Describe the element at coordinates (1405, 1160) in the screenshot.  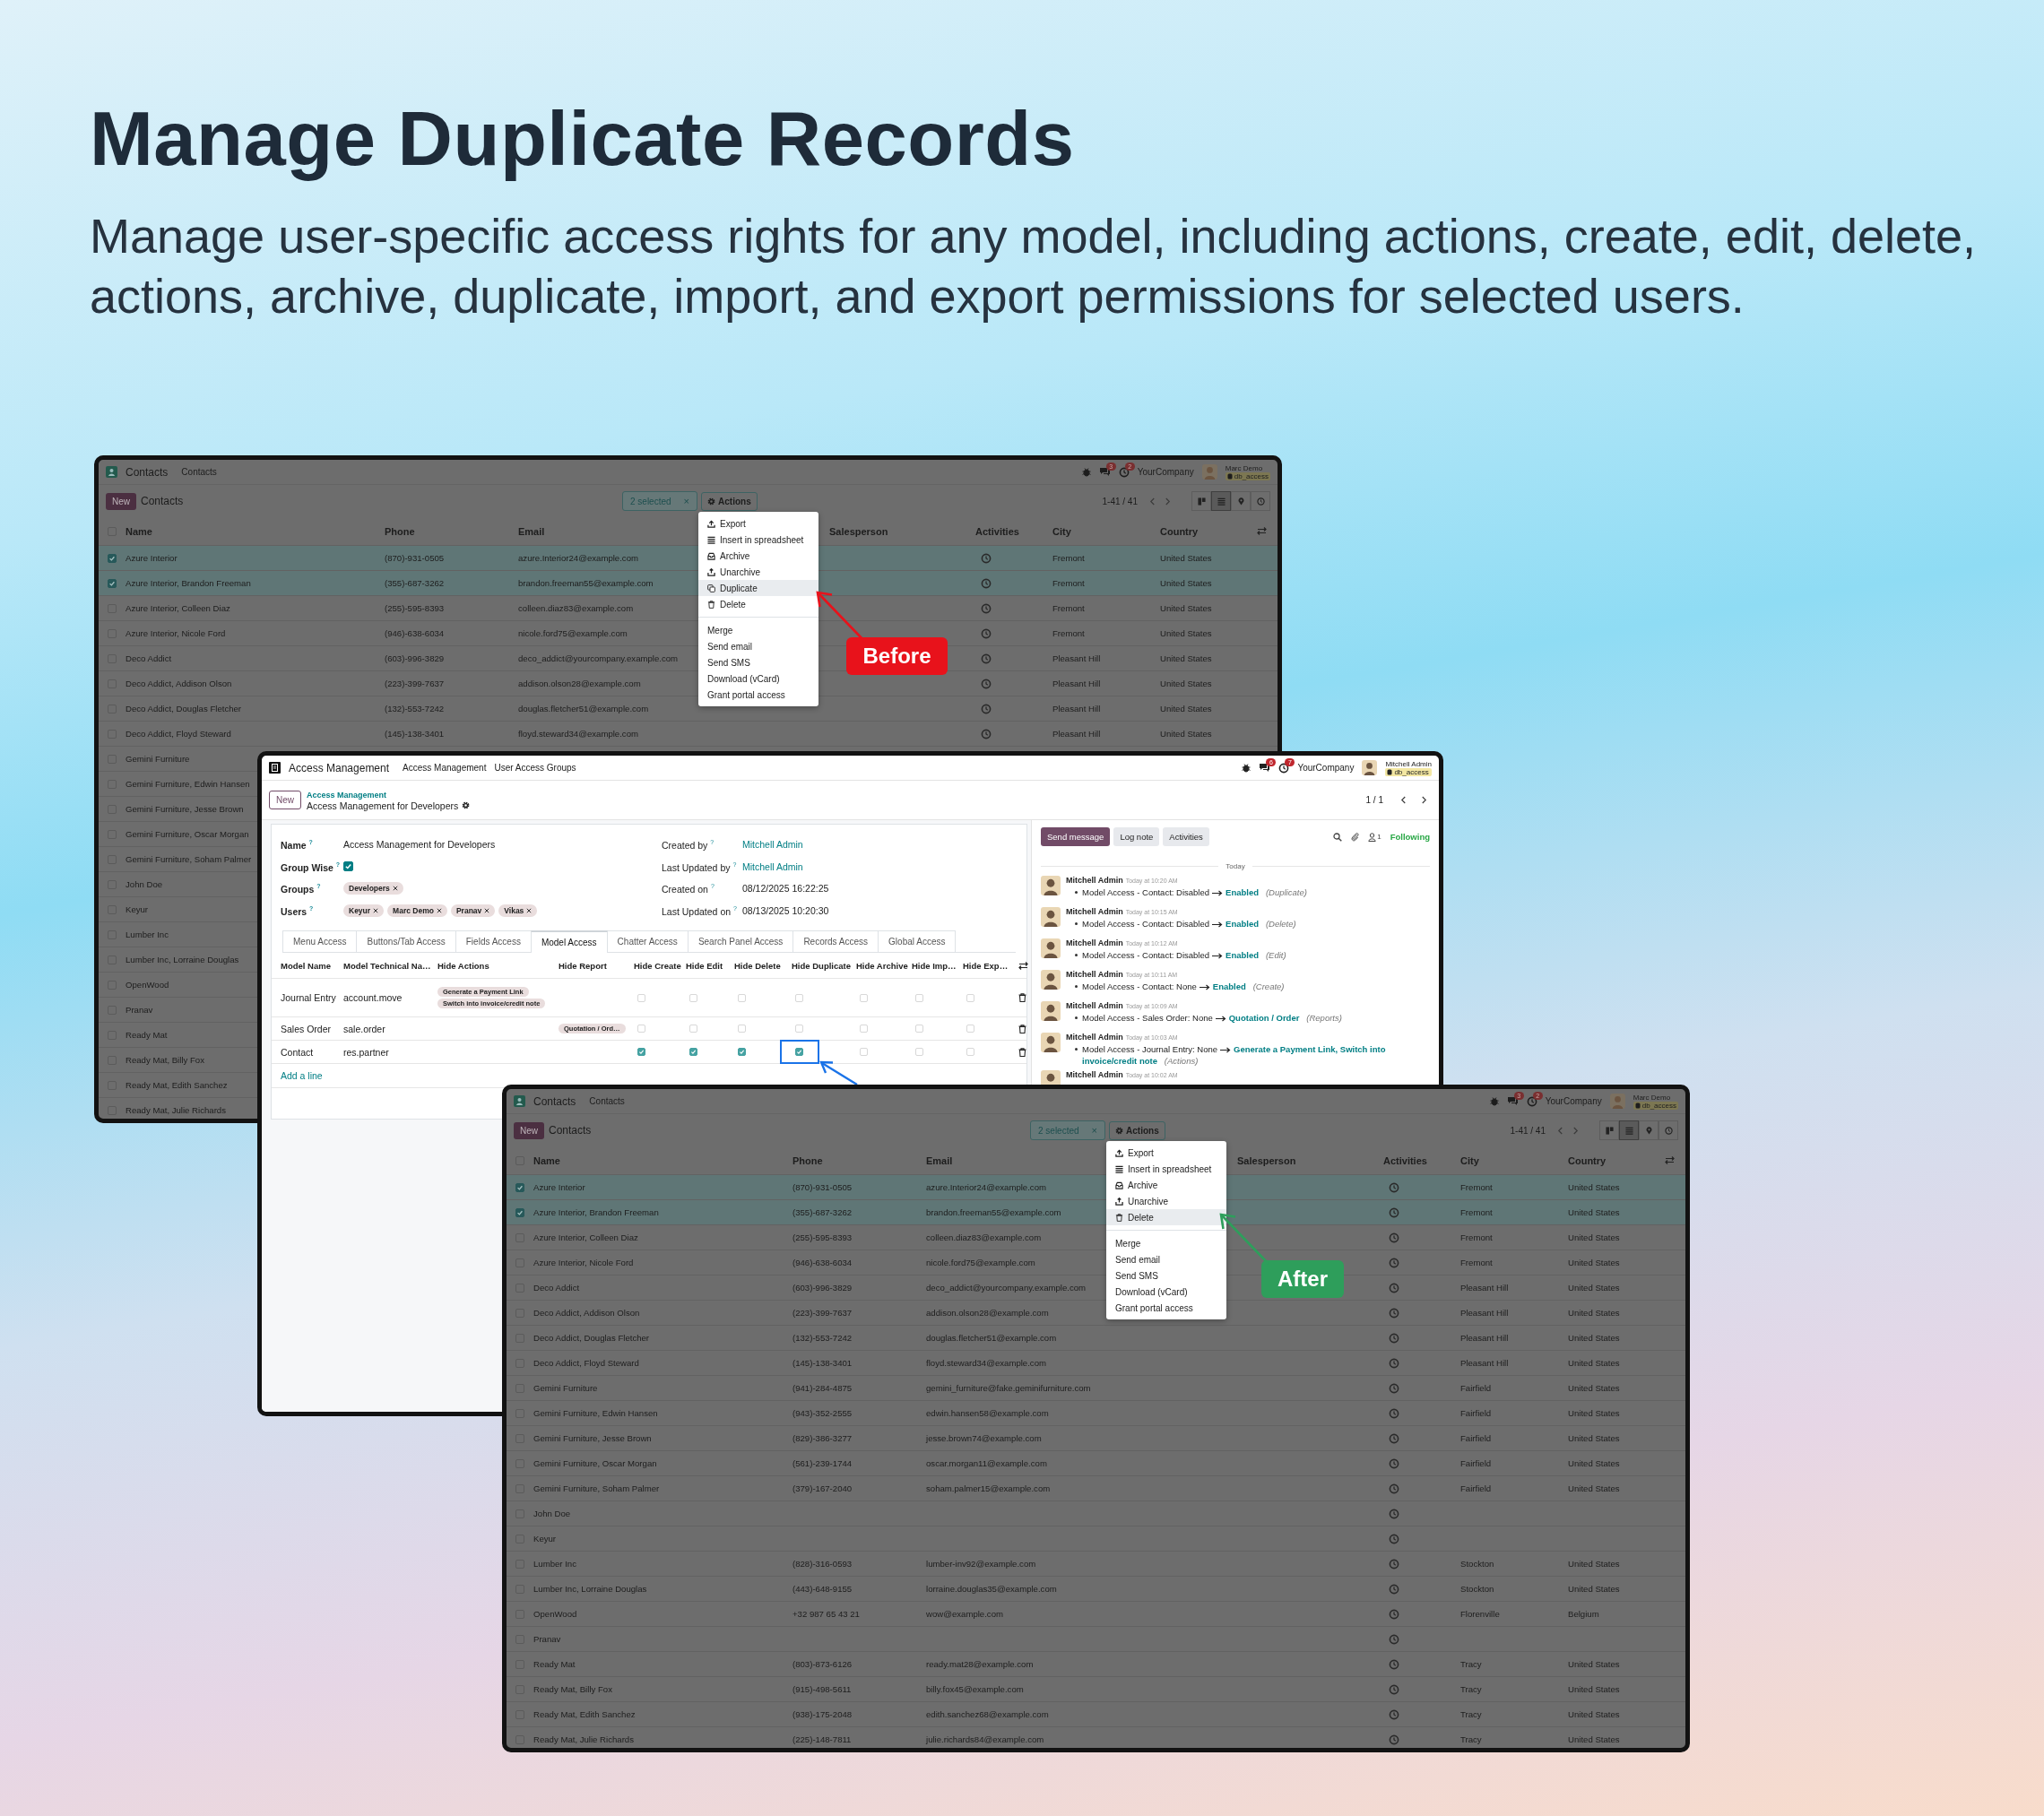
I see `column-header: Activities` at that location.